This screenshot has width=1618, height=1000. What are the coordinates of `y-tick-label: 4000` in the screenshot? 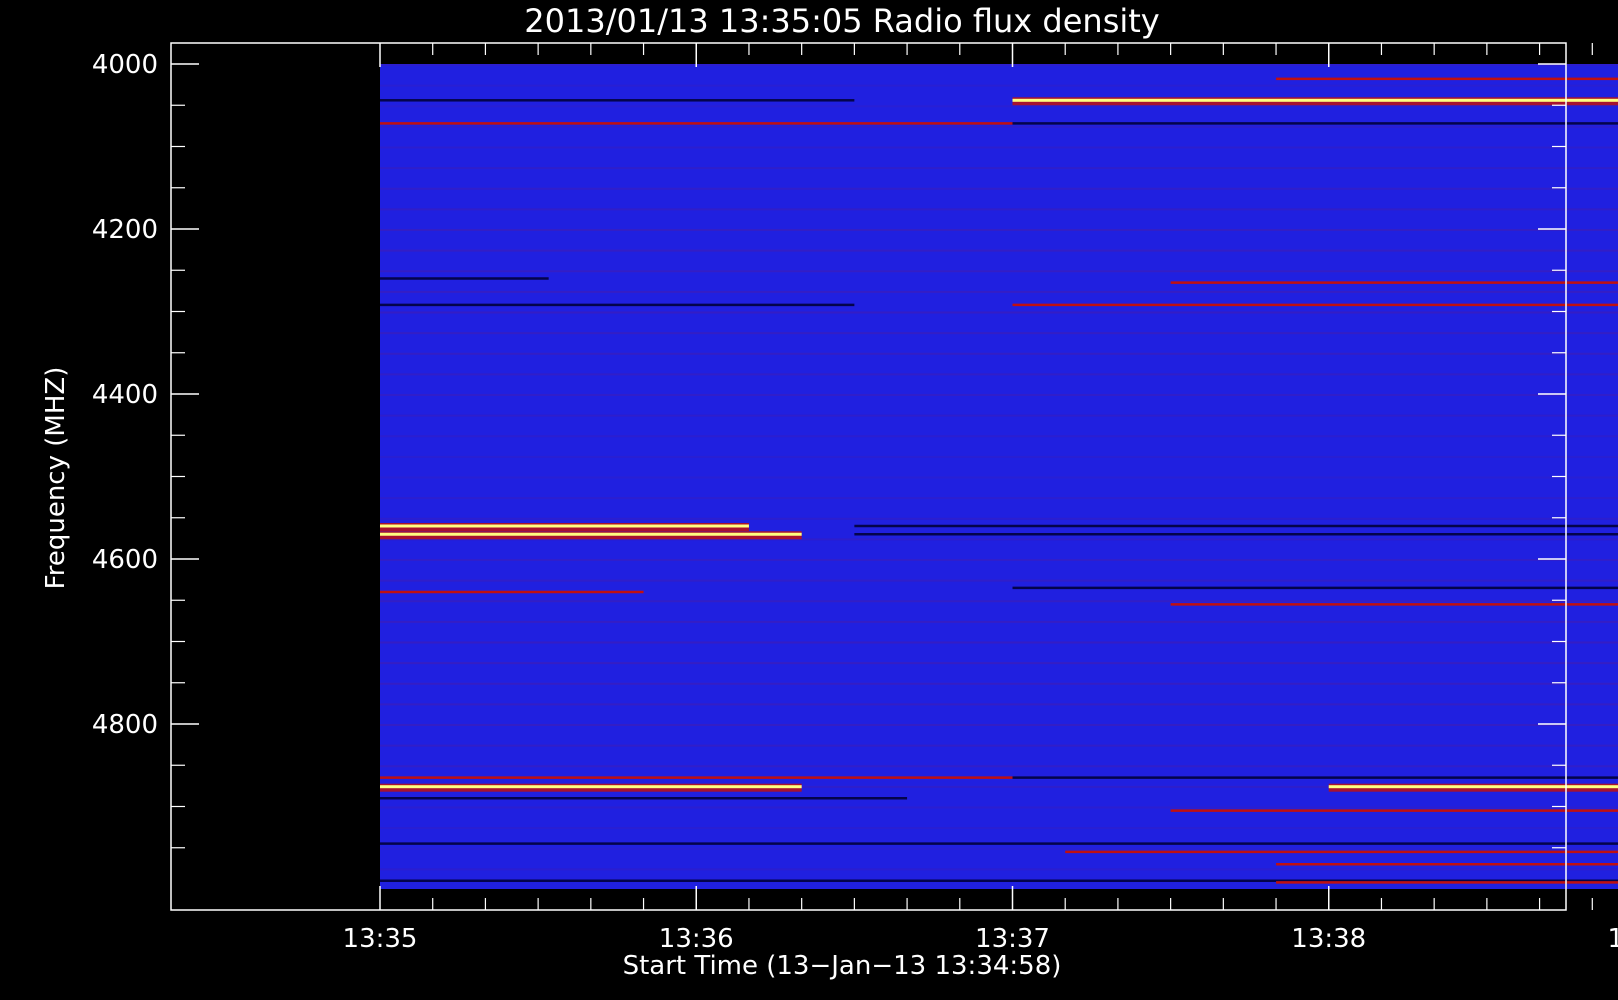 It's located at (125, 65).